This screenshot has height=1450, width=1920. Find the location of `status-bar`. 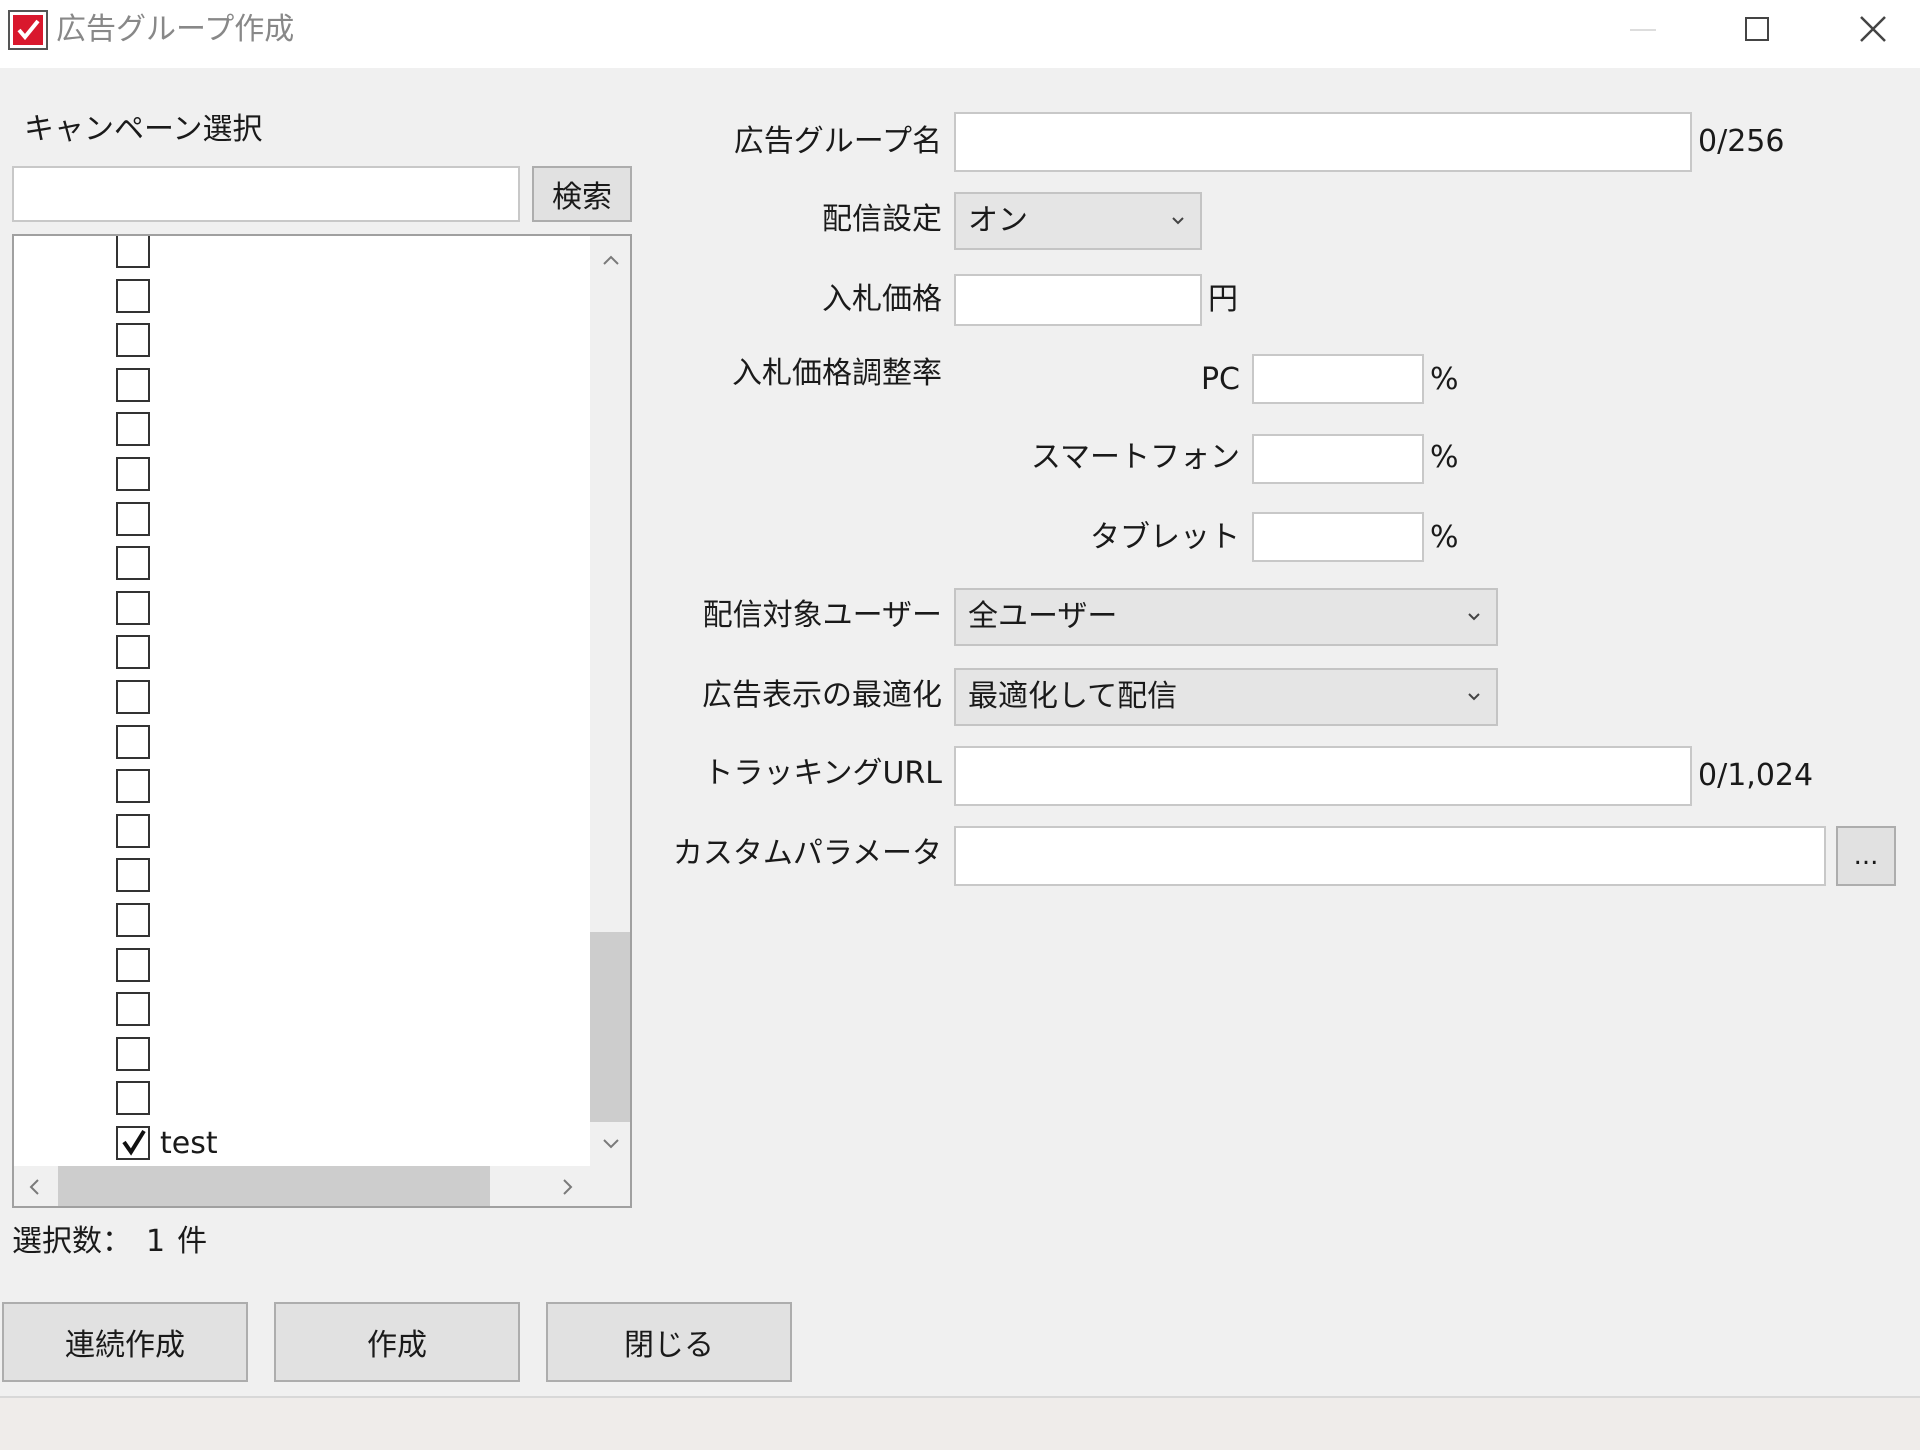

status-bar is located at coordinates (960, 1423).